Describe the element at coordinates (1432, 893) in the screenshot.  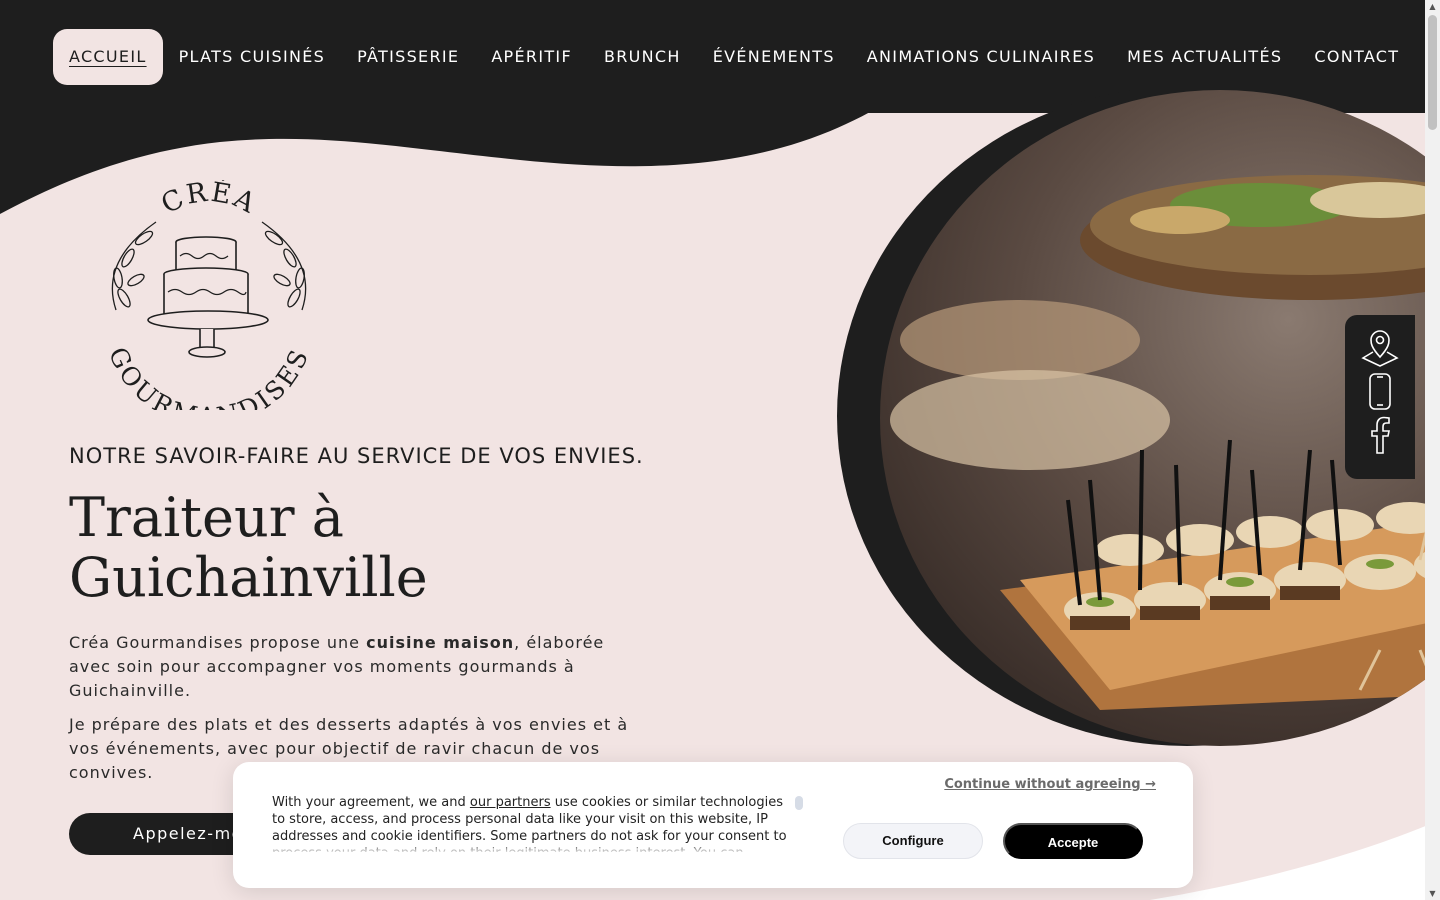
I see `scroll-down-arrow-icon: ▼` at that location.